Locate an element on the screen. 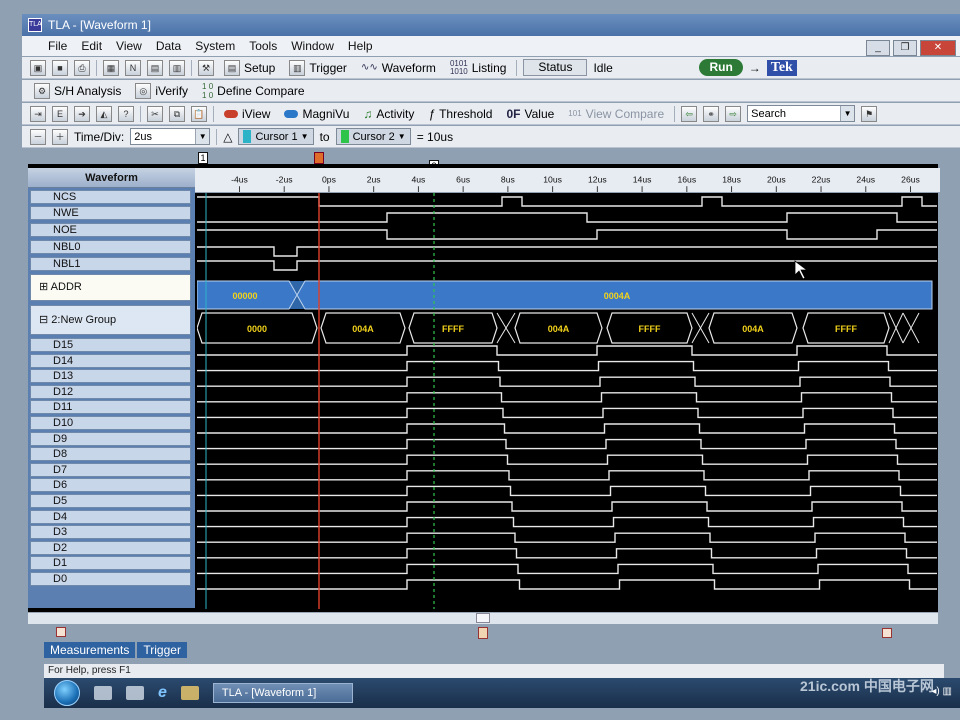 This screenshot has height=720, width=960. signal-row-d14: D14 is located at coordinates (110, 360).